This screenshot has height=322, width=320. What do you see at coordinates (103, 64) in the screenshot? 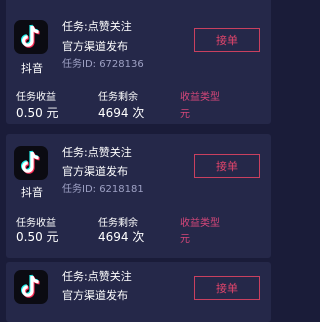
I see `task-id: 任务ID: 6728136` at bounding box center [103, 64].